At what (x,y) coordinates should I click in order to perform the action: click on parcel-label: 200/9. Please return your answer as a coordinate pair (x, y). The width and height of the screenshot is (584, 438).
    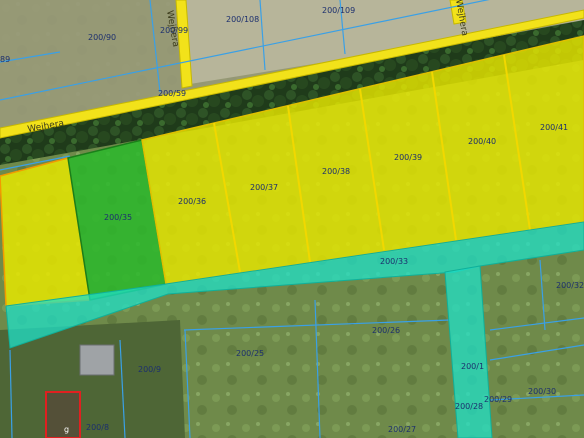
    Looking at the image, I should click on (149, 369).